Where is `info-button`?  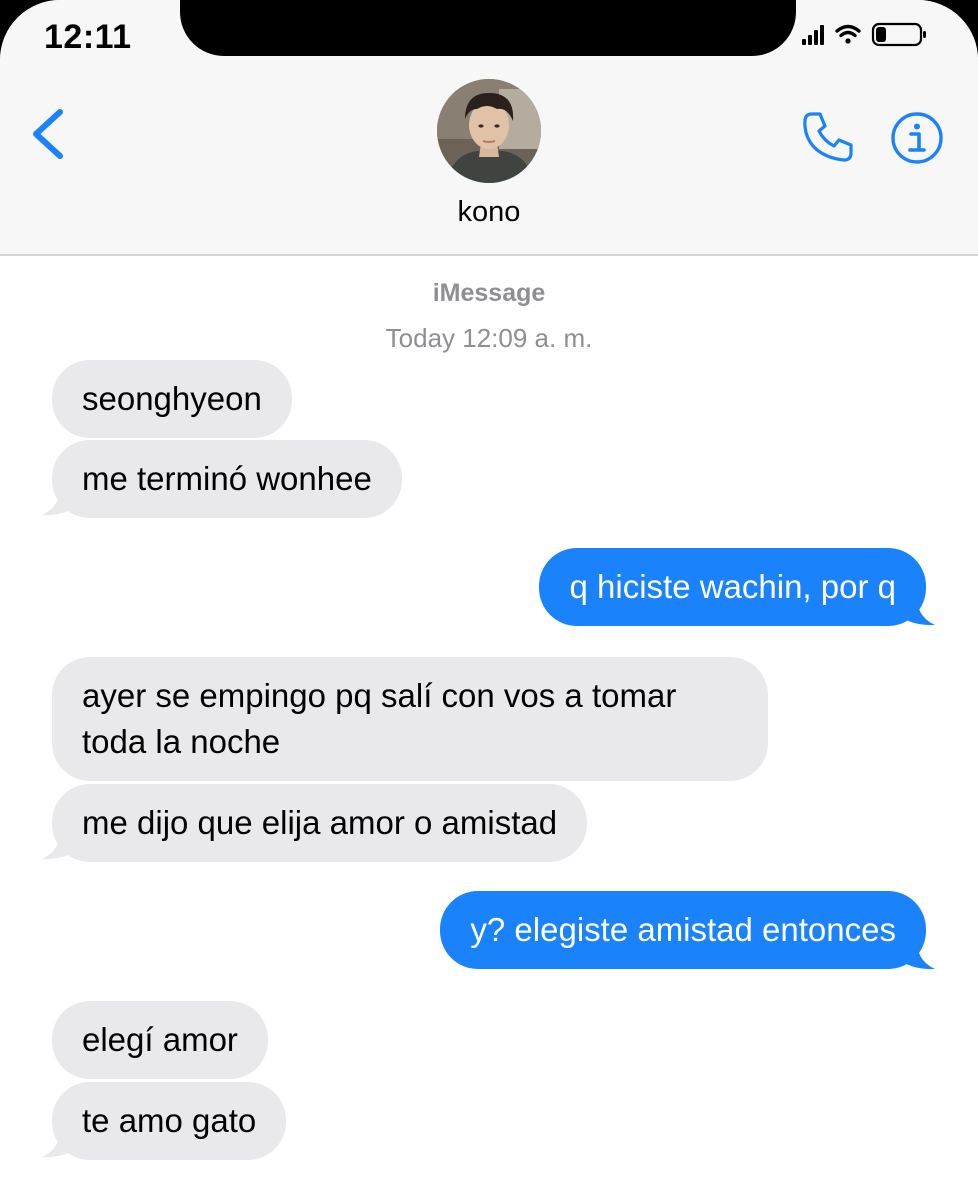 info-button is located at coordinates (917, 138).